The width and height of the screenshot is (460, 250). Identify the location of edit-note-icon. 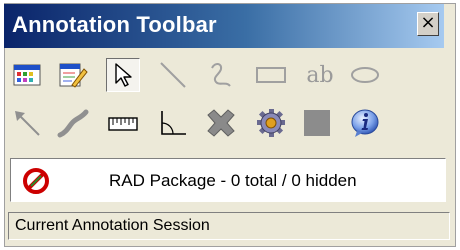
(73, 75).